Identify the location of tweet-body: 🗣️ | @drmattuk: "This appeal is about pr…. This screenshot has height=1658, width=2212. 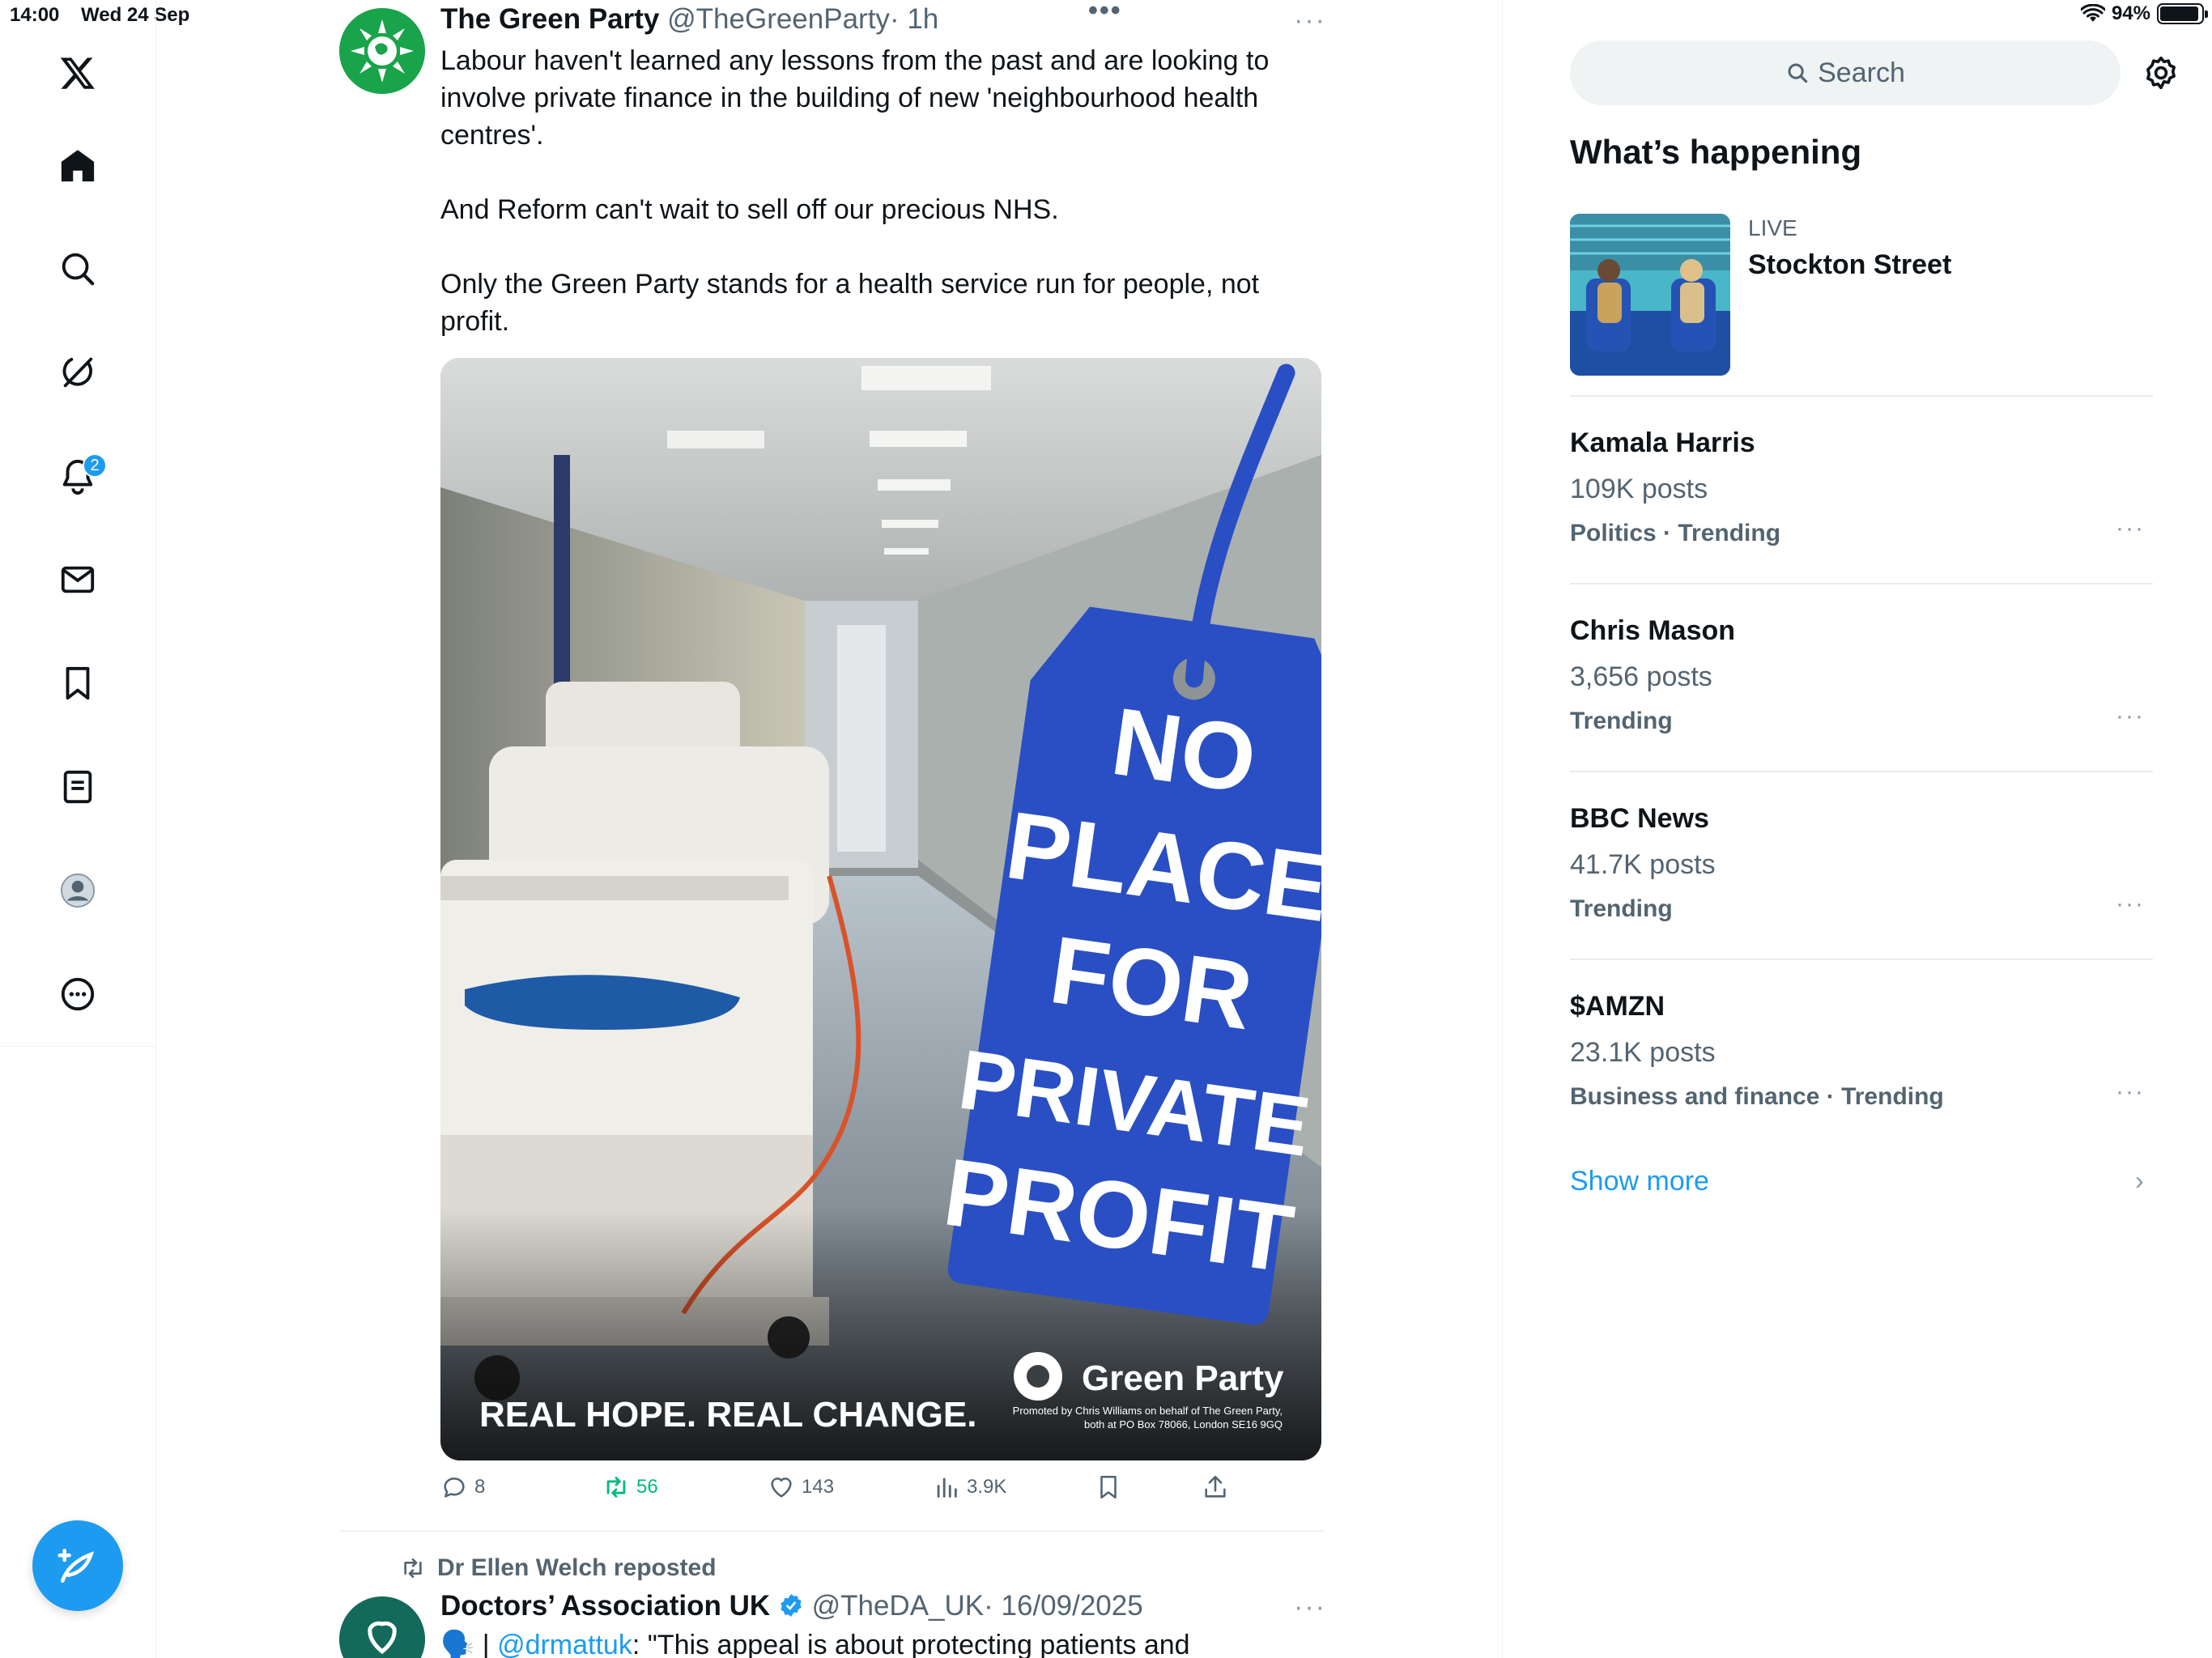
(815, 1643).